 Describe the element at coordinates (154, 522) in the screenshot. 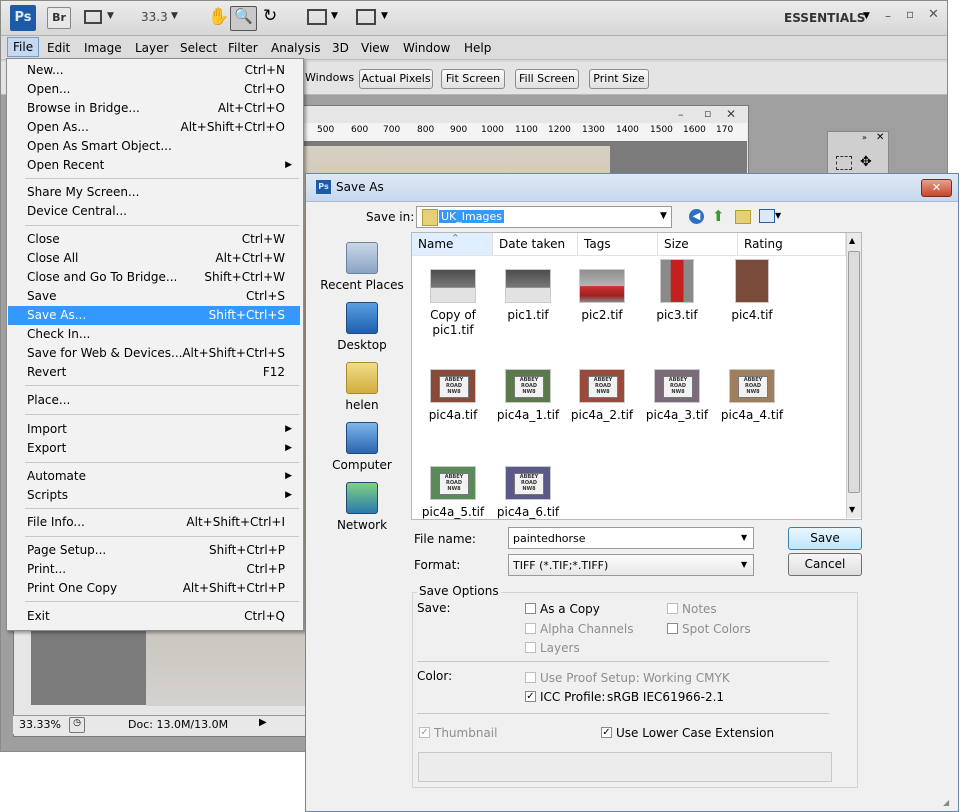

I see `menu-item-file-info: File Info... Alt+Shift+Ctrl+I` at that location.